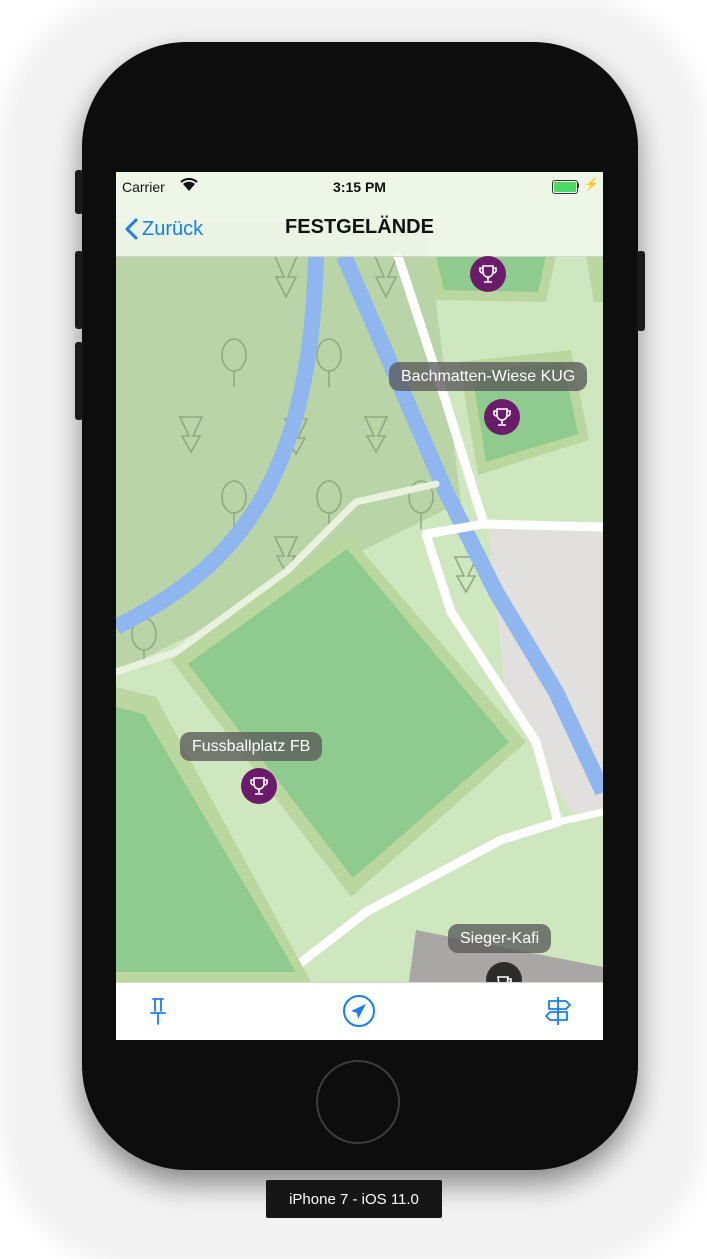  Describe the element at coordinates (488, 376) in the screenshot. I see `map-label-bachmatten: Bachmatten-Wiese KUG` at that location.